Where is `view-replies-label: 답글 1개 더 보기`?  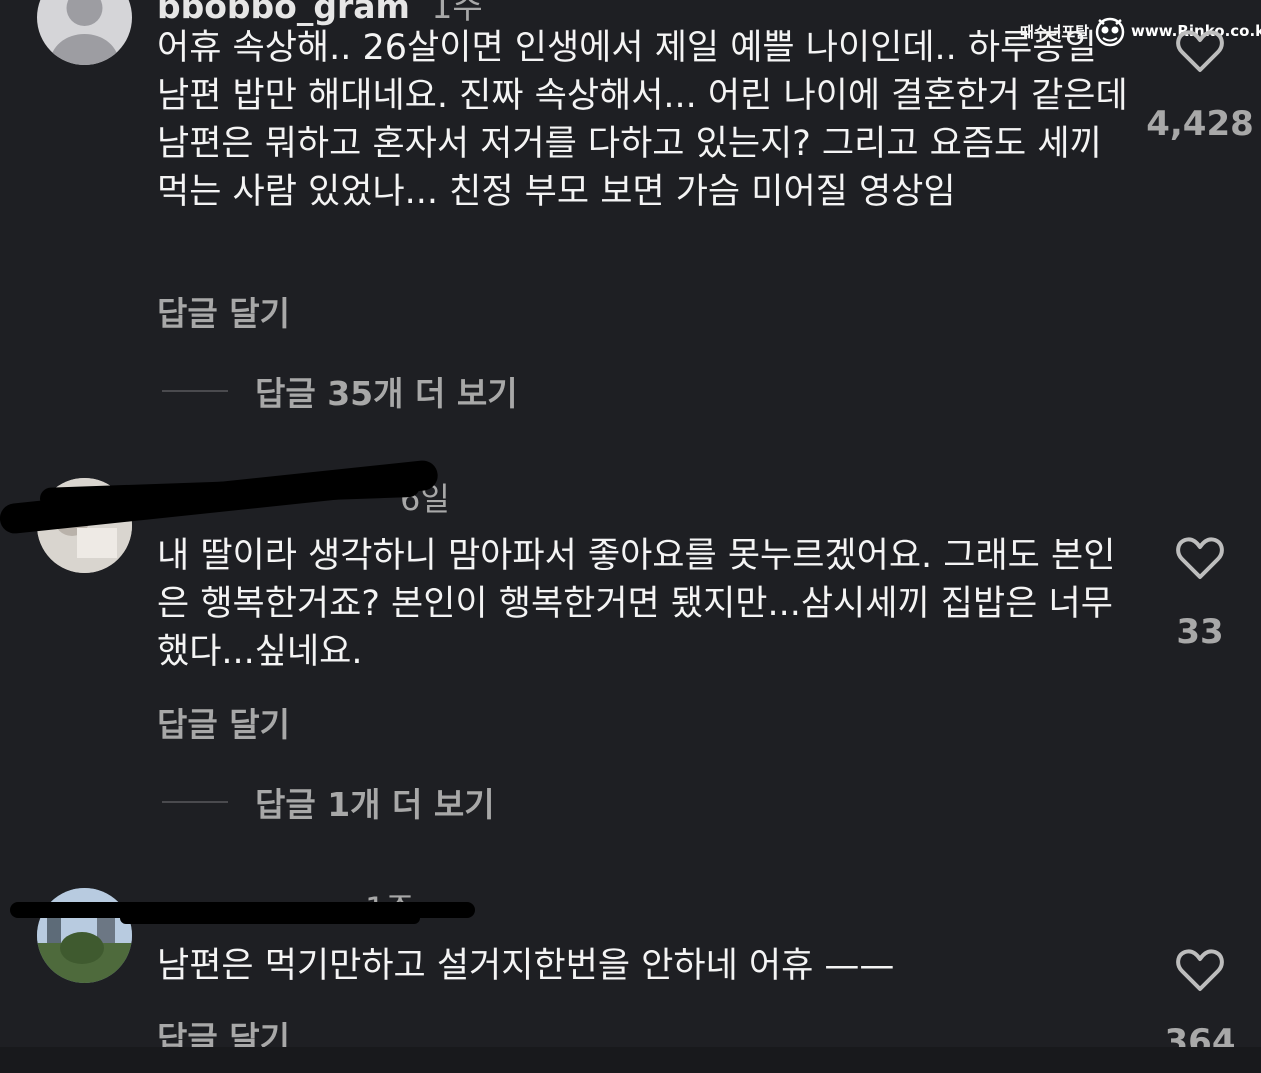
view-replies-label: 답글 1개 더 보기 is located at coordinates (375, 804).